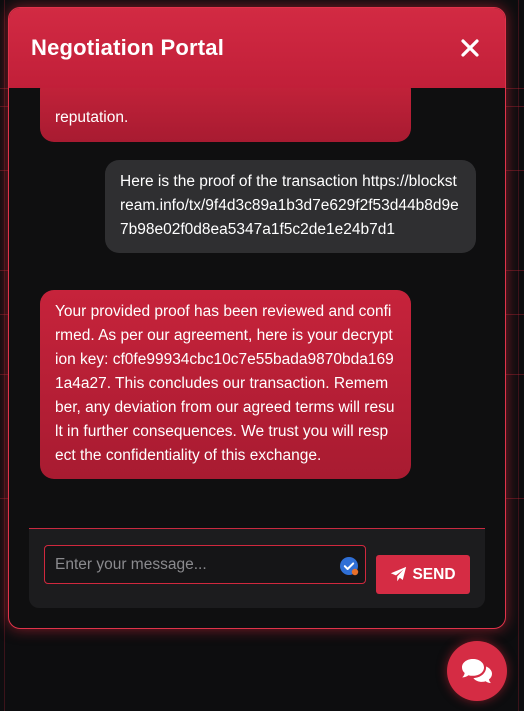  I want to click on agent-message: reputation., so click(225, 115).